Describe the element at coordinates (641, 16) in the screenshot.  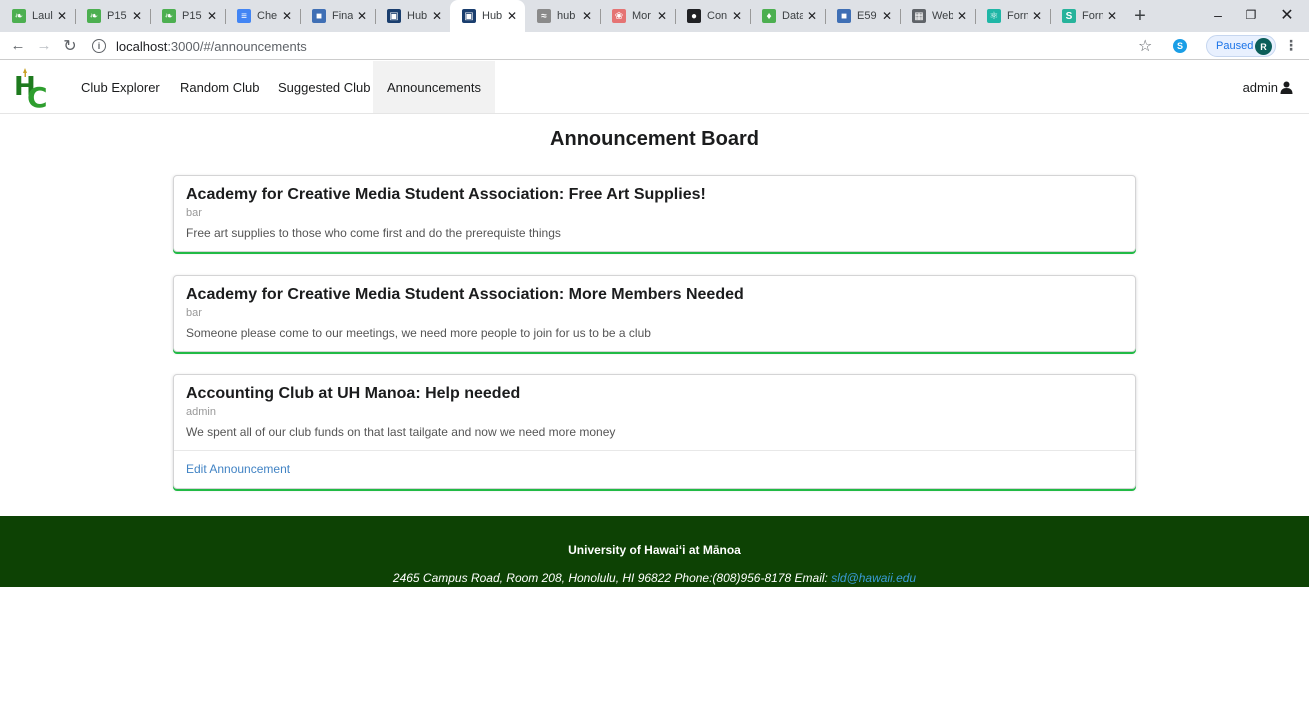
I see `tab-title: Mor` at that location.